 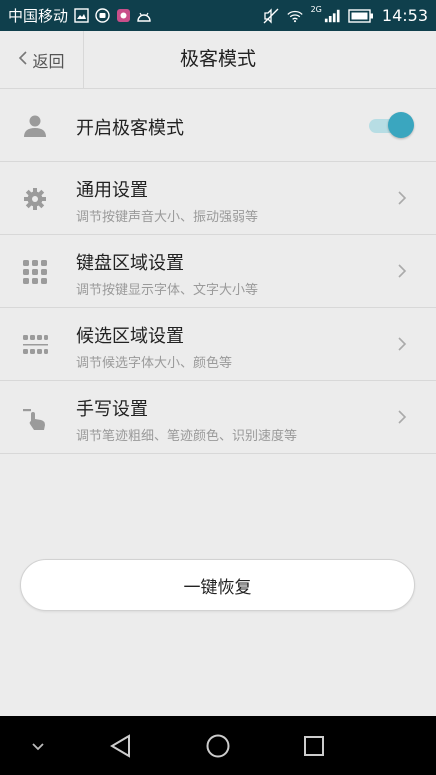 What do you see at coordinates (218, 15) in the screenshot?
I see `status-bar: 中国移动 2G 14:53` at bounding box center [218, 15].